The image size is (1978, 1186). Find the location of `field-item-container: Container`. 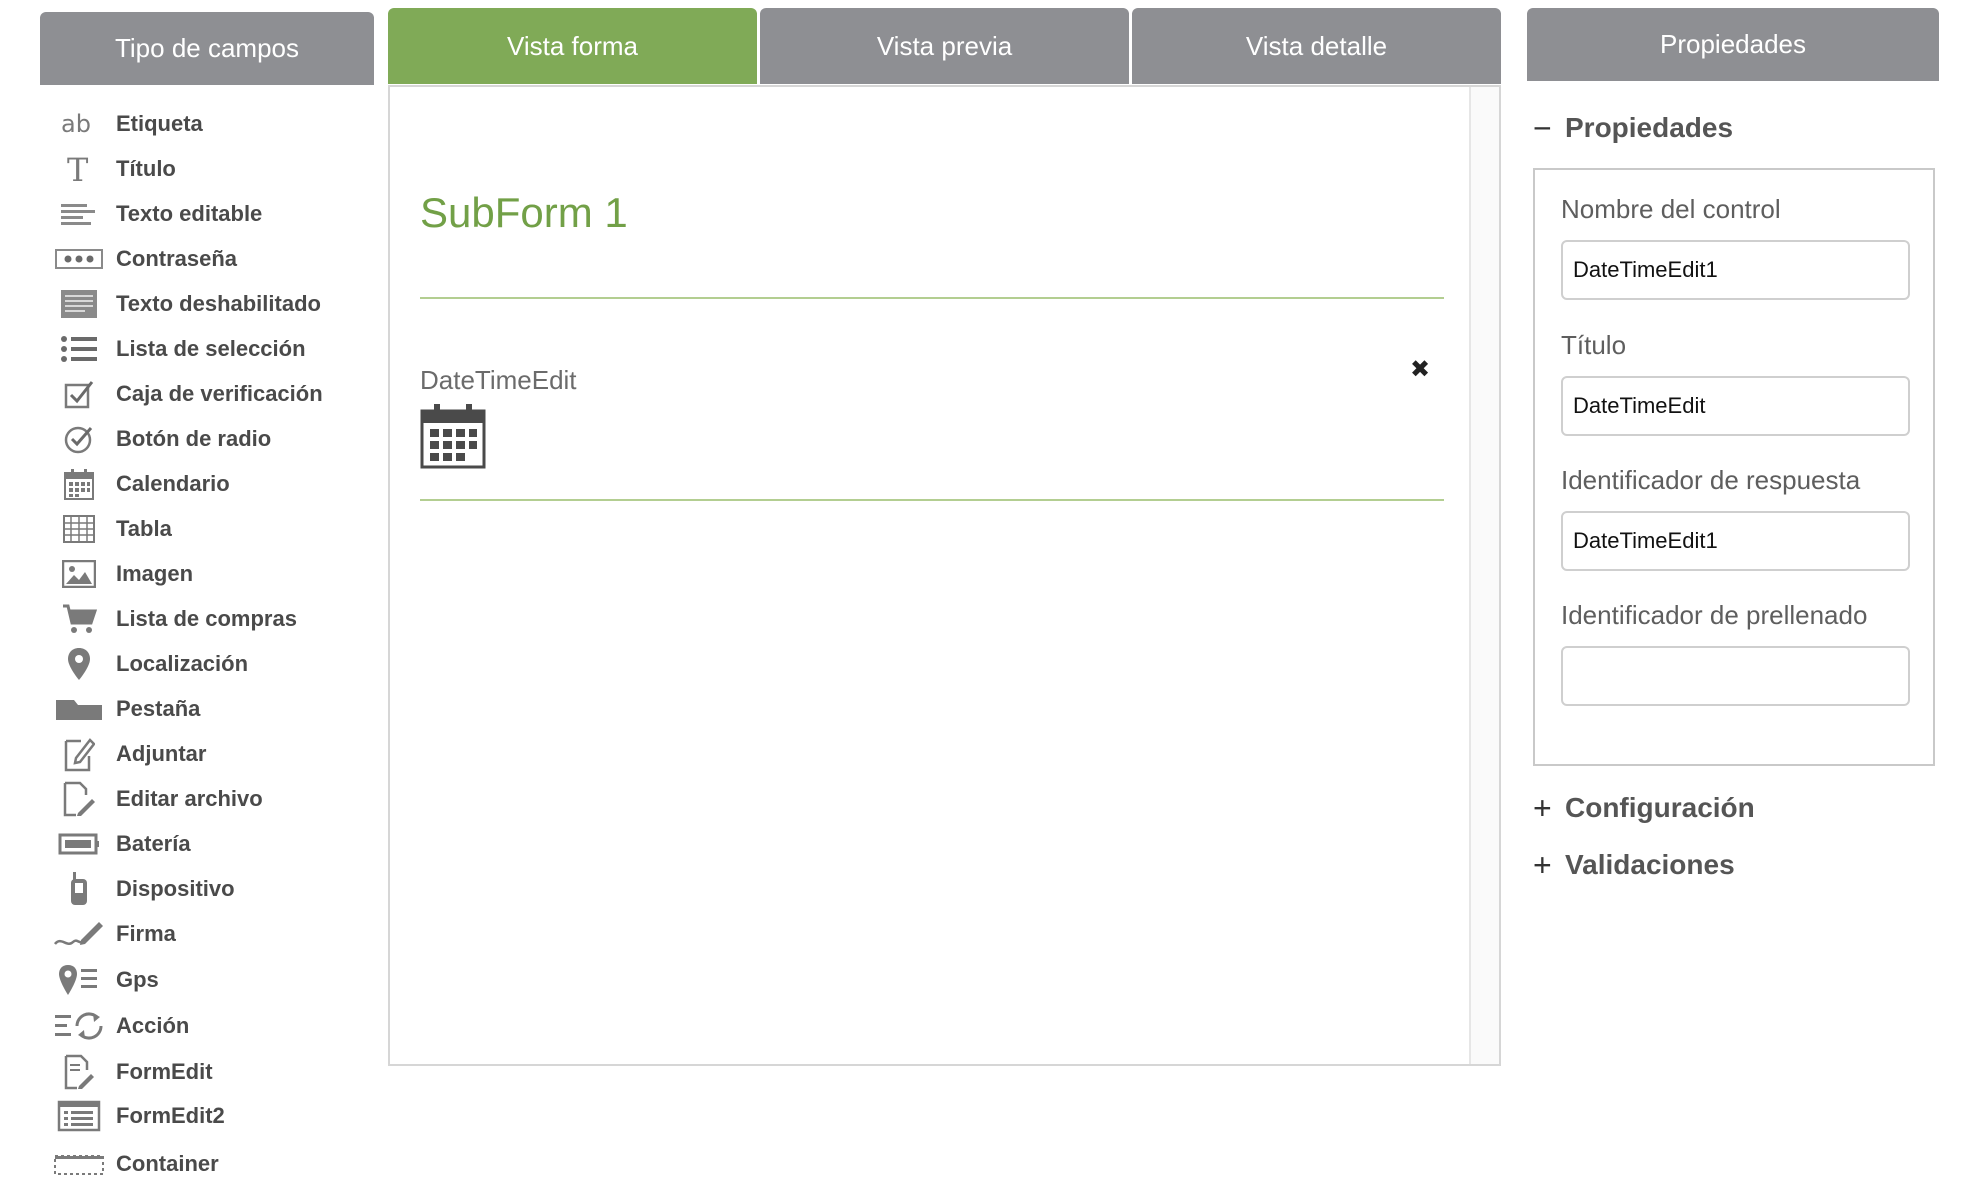

field-item-container: Container is located at coordinates (212, 1164).